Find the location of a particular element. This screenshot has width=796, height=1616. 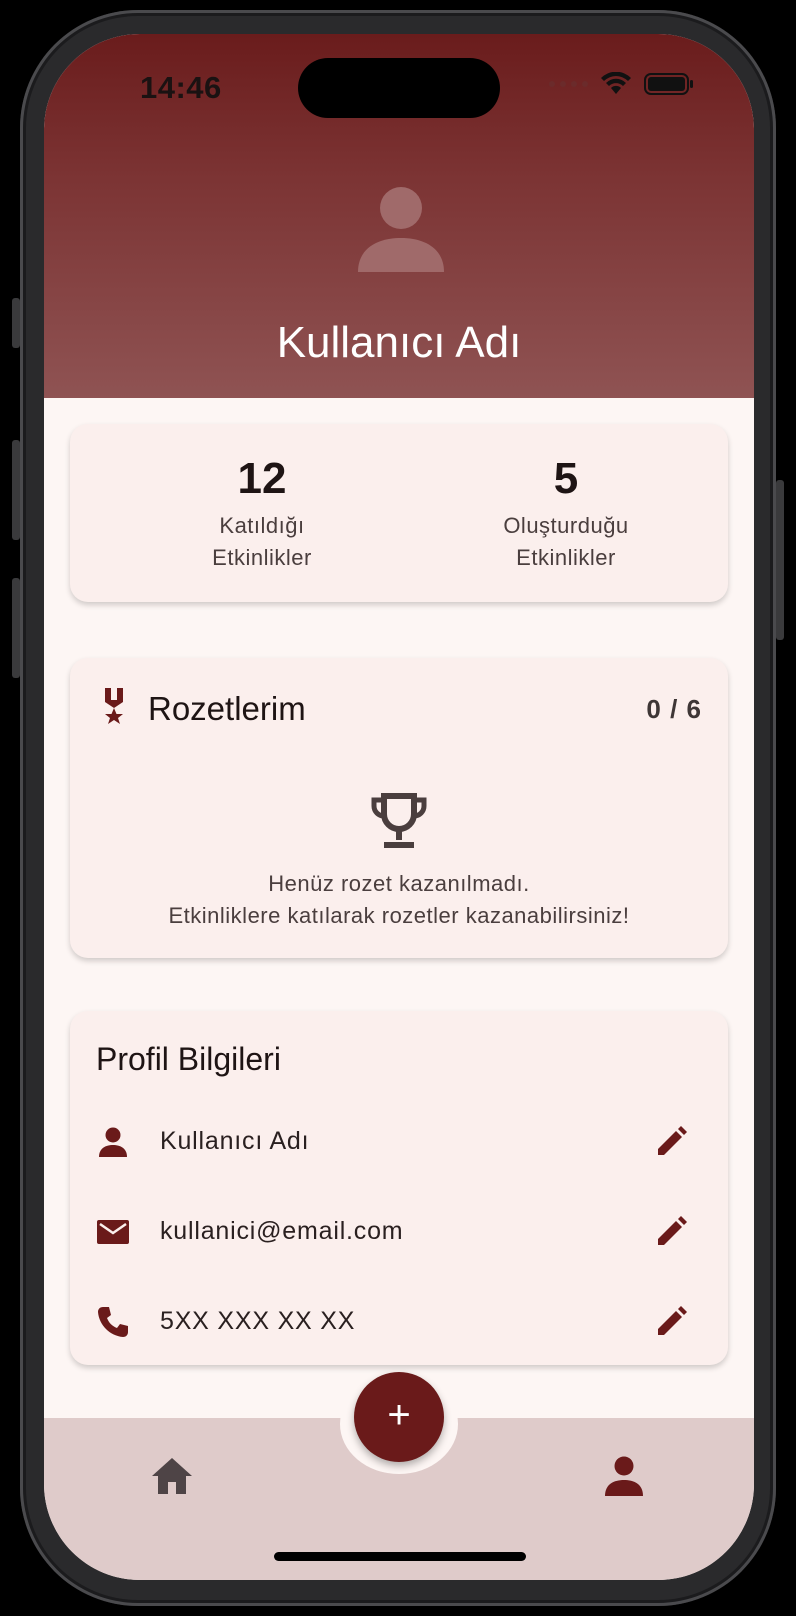

add-event-fab-button: + is located at coordinates (399, 1417).